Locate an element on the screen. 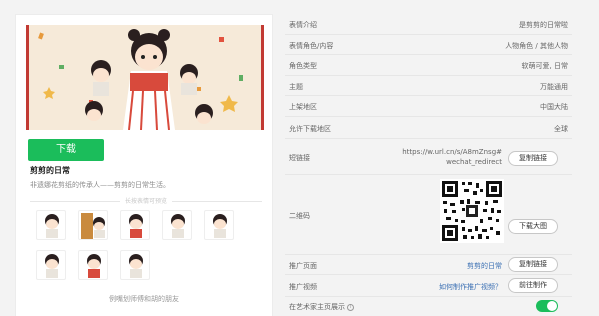 This screenshot has height=316, width=599. shortlink-url-cont: wechat_redirect is located at coordinates (474, 162).